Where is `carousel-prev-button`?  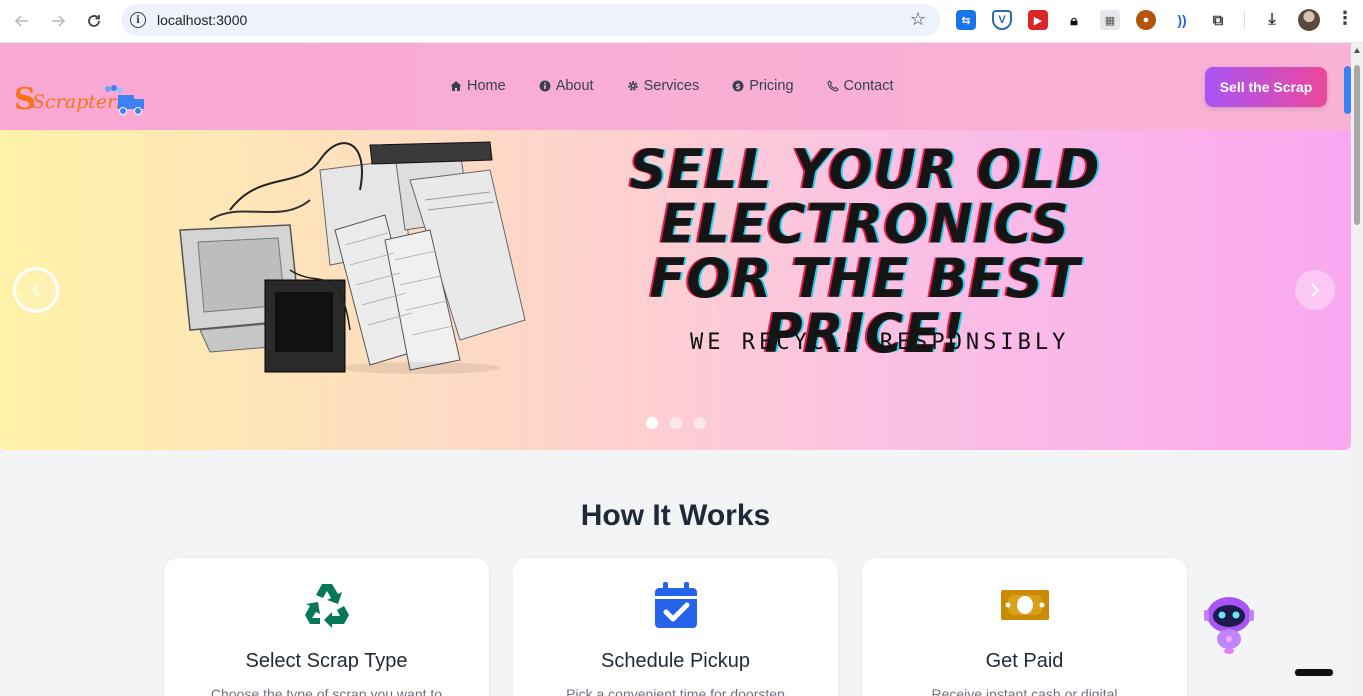 carousel-prev-button is located at coordinates (36, 290).